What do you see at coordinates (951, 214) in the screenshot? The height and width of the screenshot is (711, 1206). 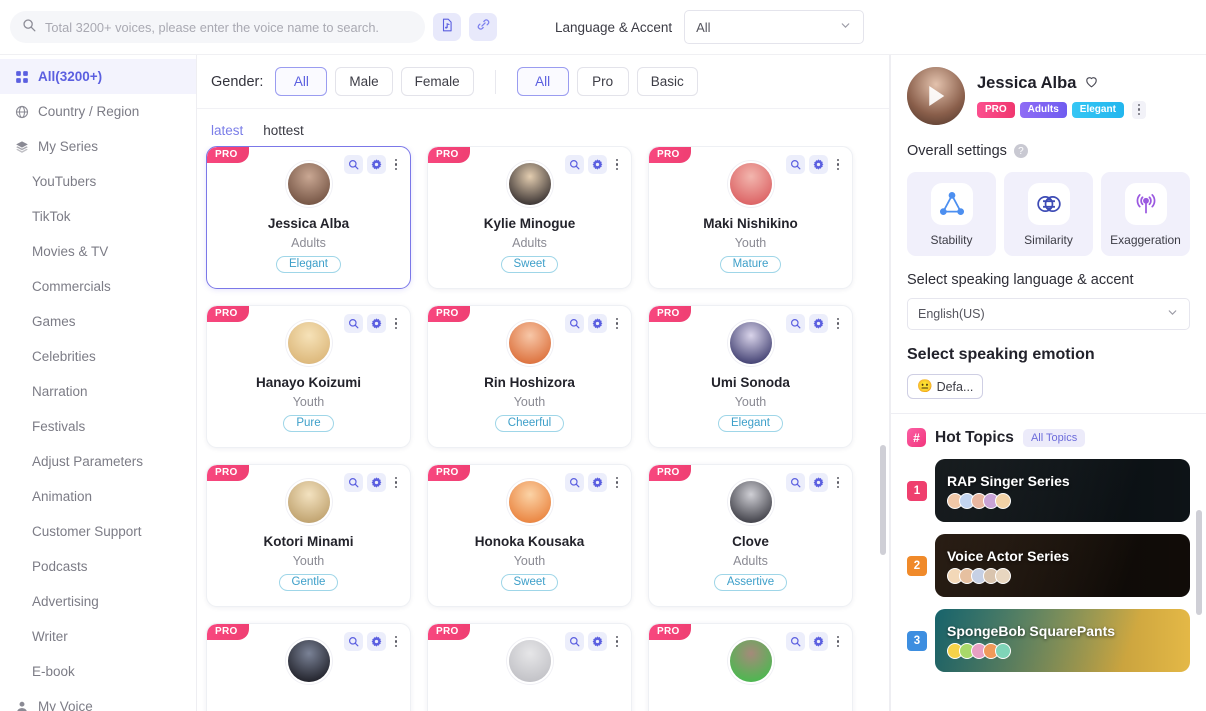 I see `setting-card-stability: Stability` at bounding box center [951, 214].